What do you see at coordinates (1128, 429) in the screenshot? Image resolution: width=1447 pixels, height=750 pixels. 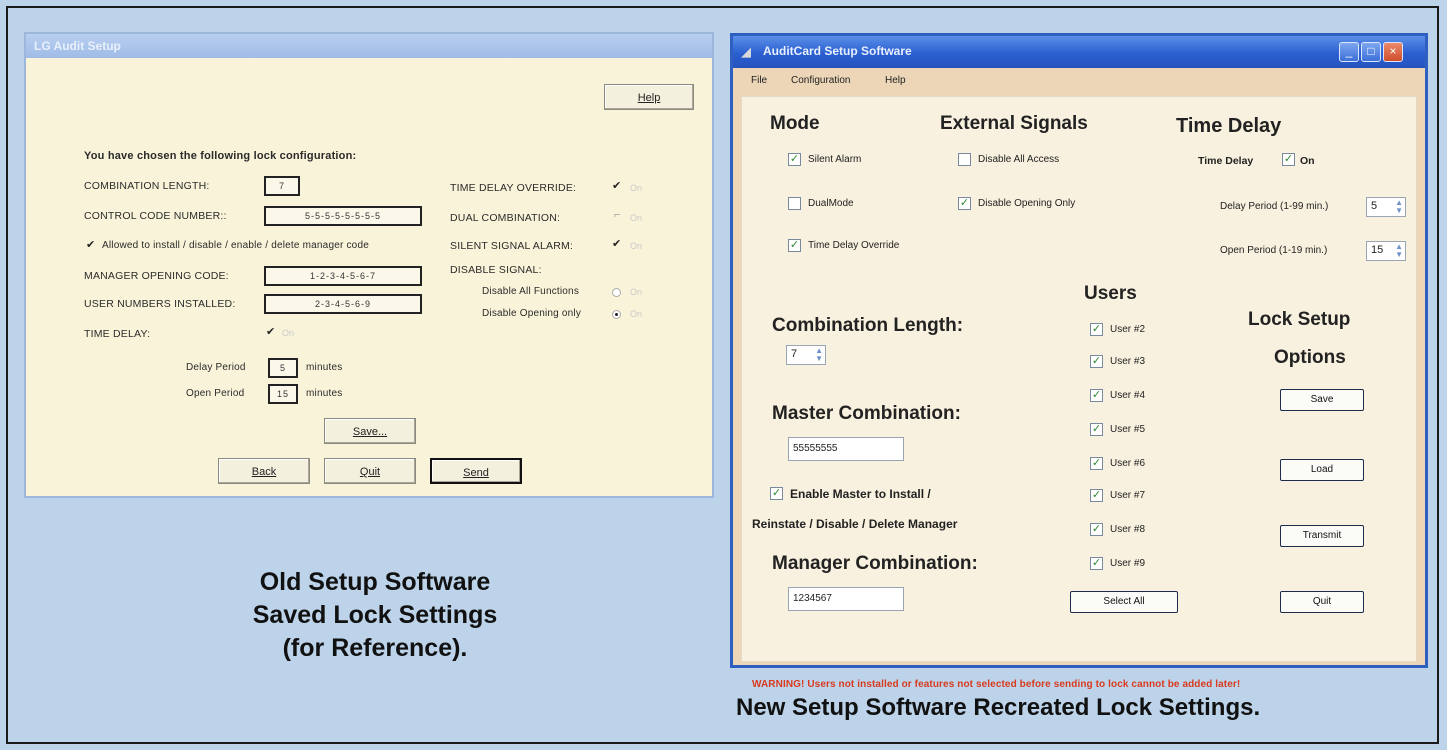 I see `user-5-label: User #5` at bounding box center [1128, 429].